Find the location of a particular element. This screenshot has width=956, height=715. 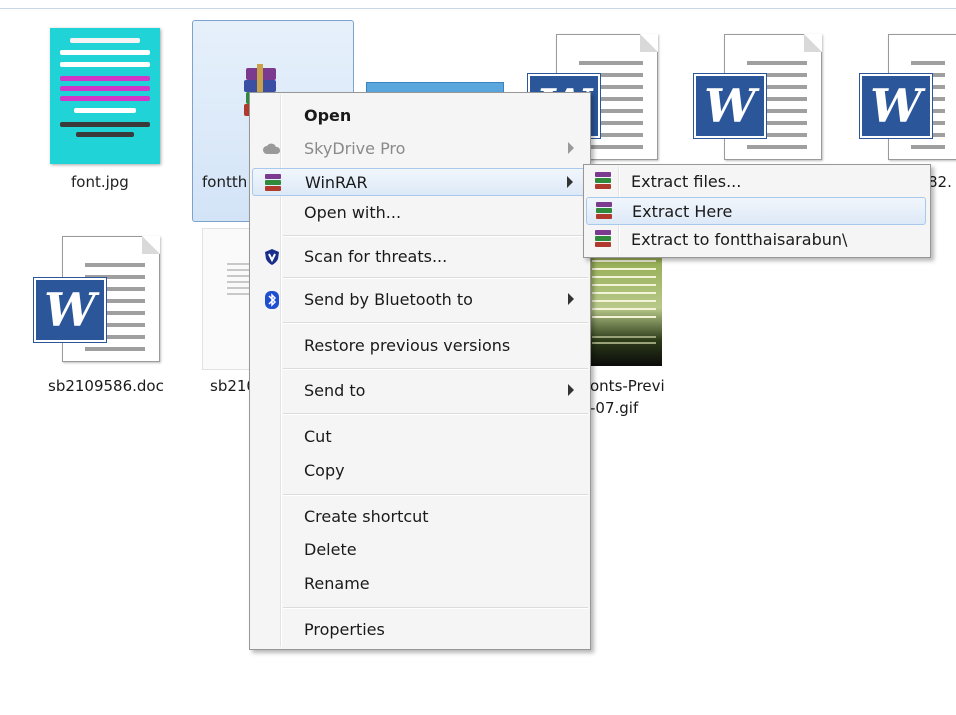

submenu-item-extract-to-folder: Extract to fontthaisarabun\ is located at coordinates (757, 240).